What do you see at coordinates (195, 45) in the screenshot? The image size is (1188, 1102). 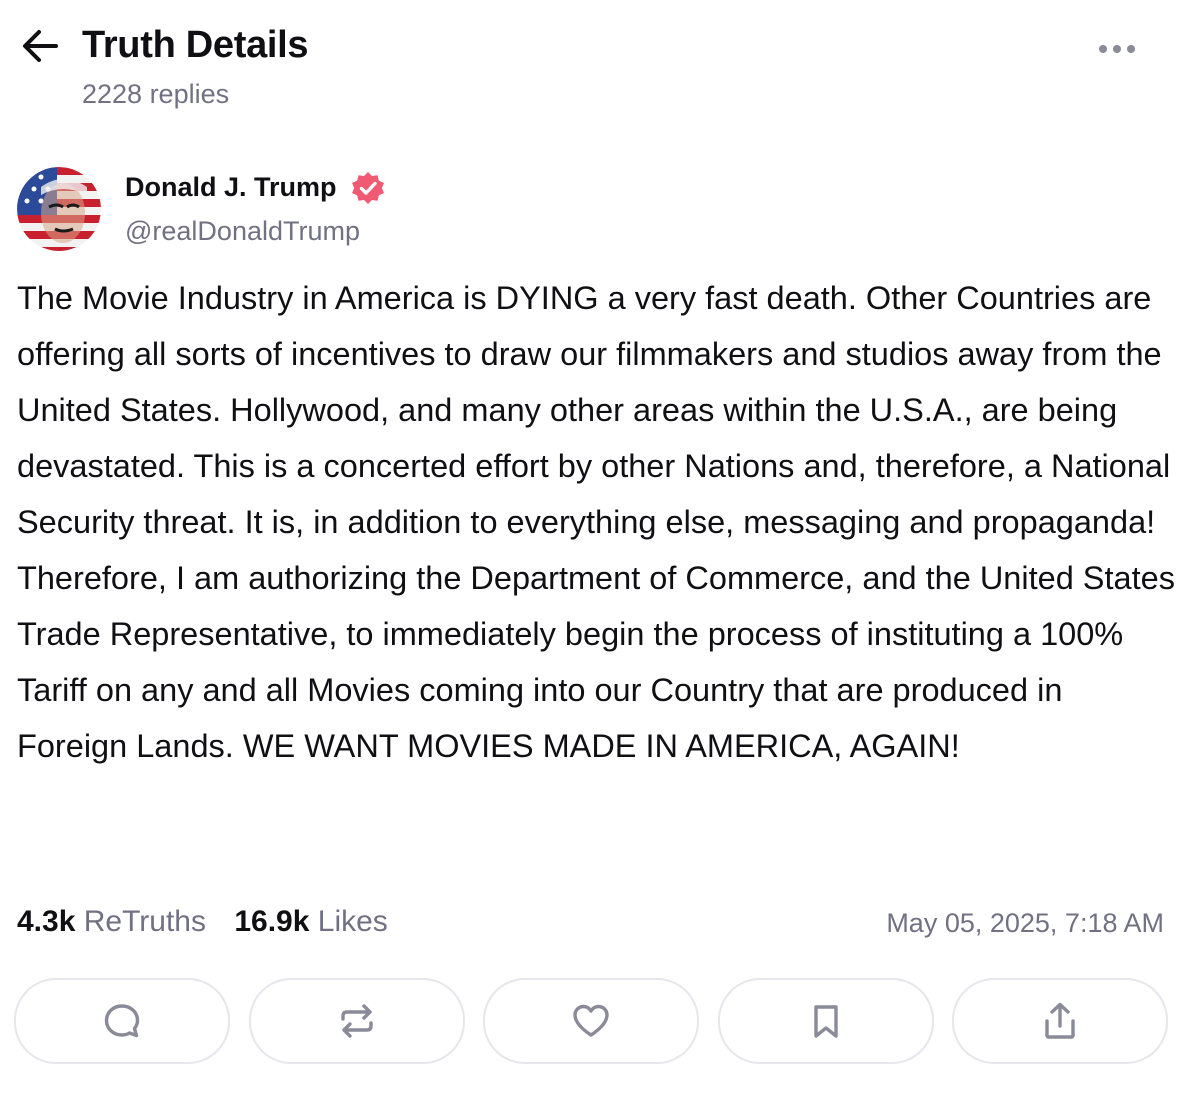 I see `page-title: Truth Details` at bounding box center [195, 45].